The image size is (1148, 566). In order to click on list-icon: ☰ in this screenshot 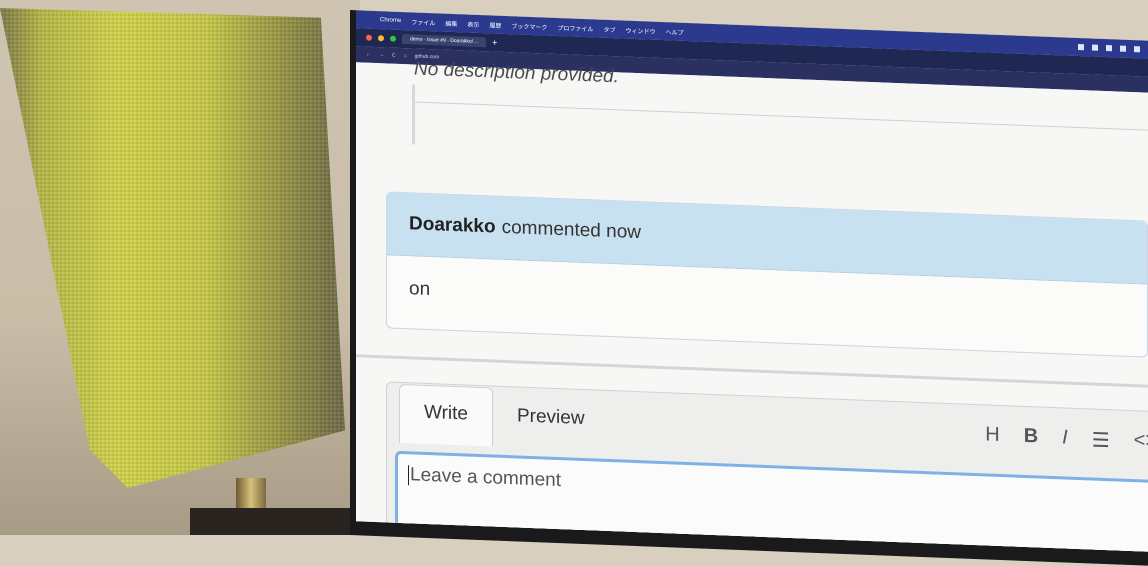, I will do `click(1101, 440)`.